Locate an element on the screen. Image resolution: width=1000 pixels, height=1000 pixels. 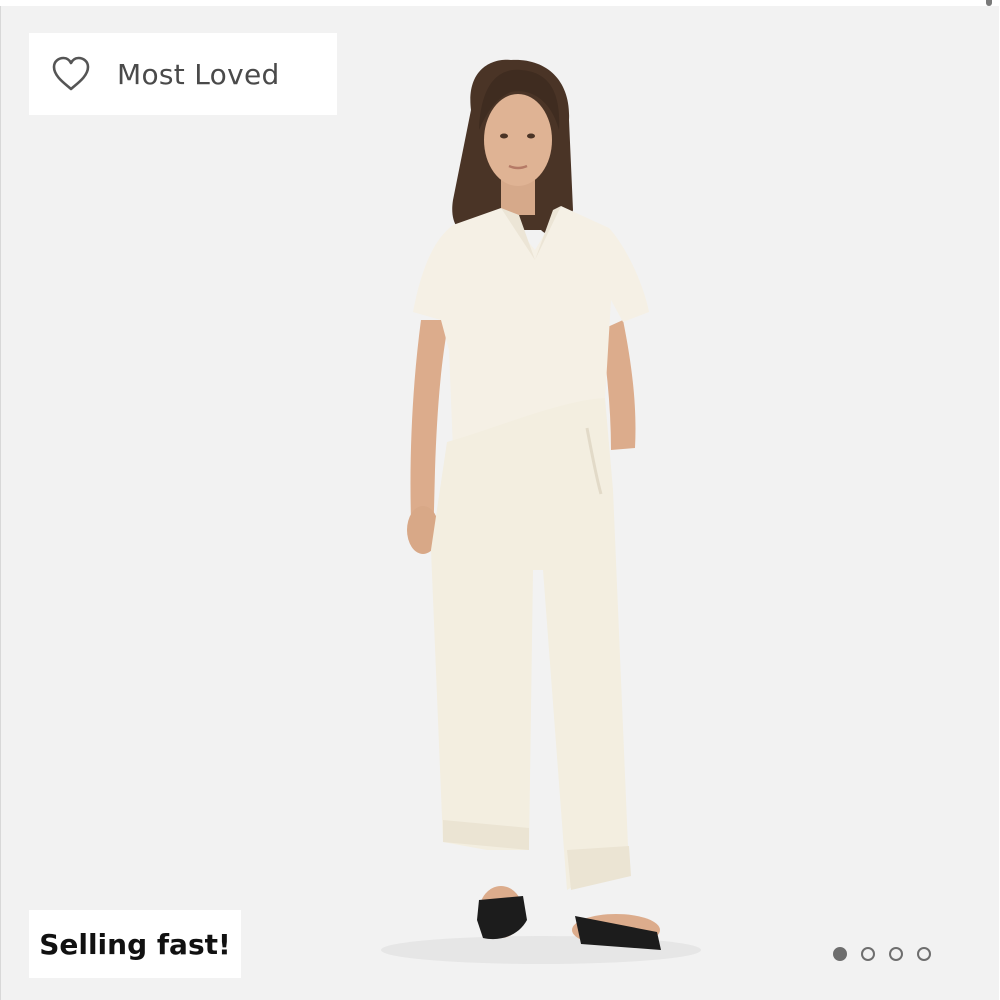
most-loved-label: Most Loved is located at coordinates (198, 74).